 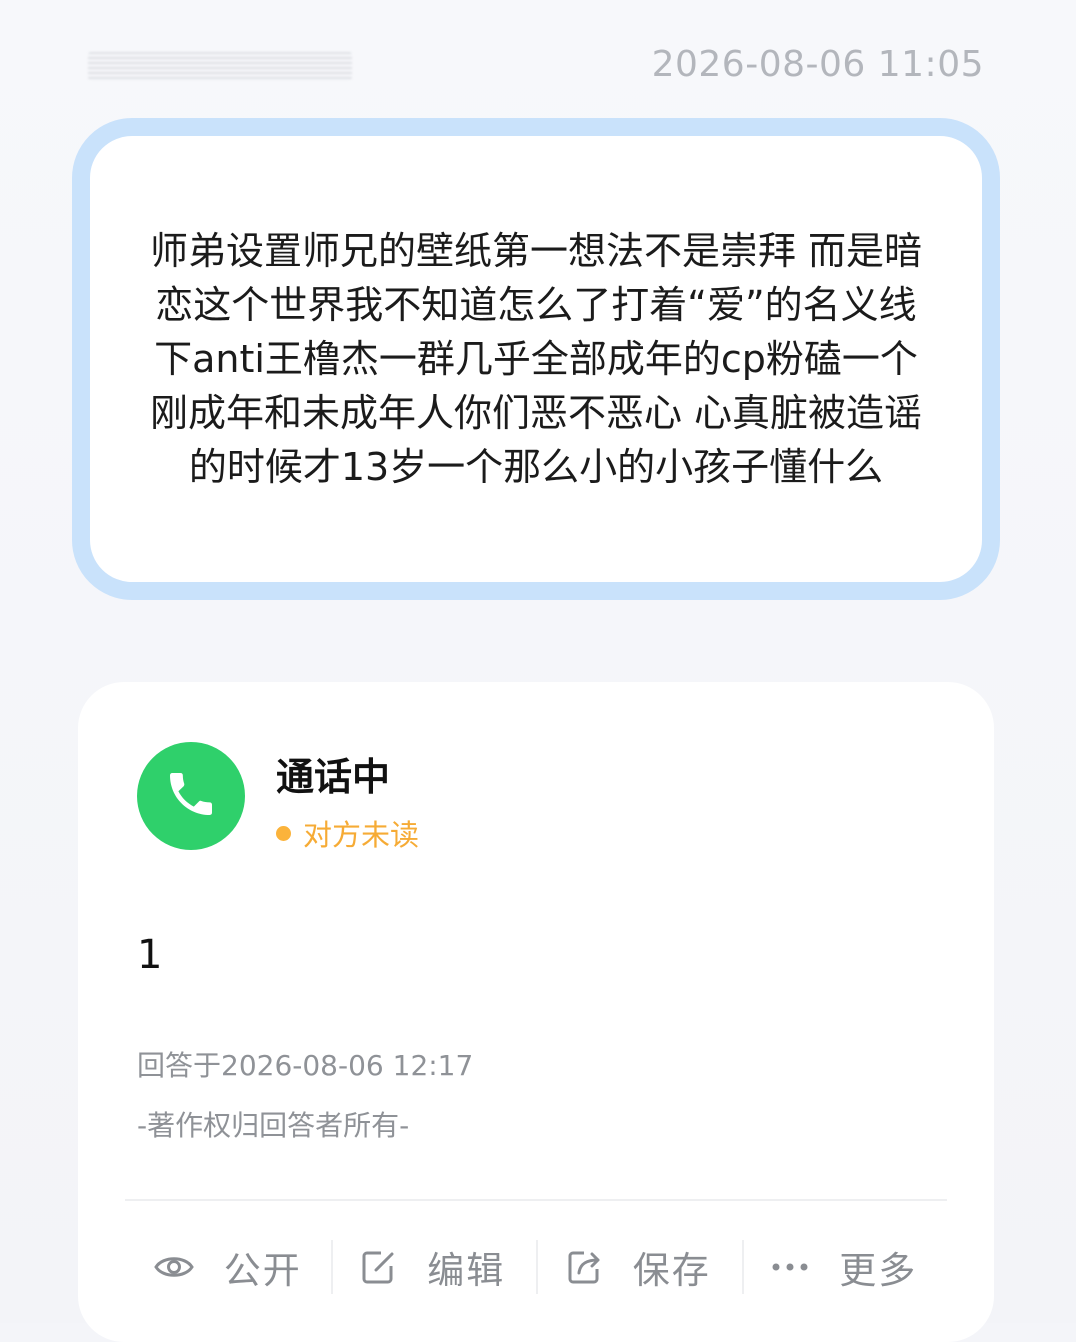 What do you see at coordinates (305, 1065) in the screenshot?
I see `answered-at: 回答于2026-08-06 12:17` at bounding box center [305, 1065].